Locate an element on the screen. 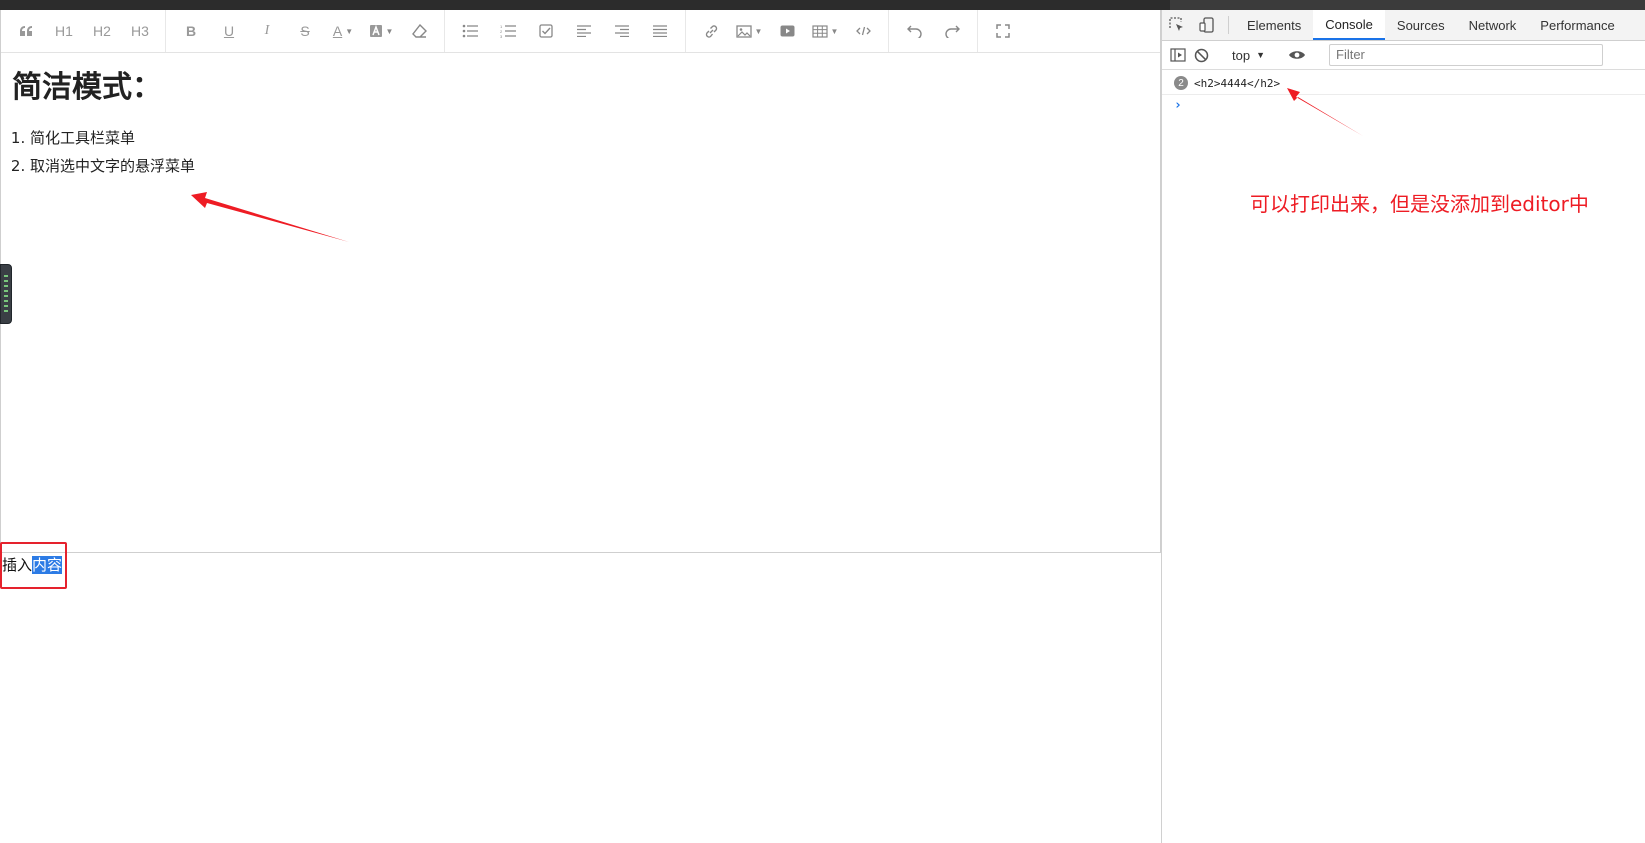 The height and width of the screenshot is (843, 1645). context-selector: top ▼ is located at coordinates (1248, 55).